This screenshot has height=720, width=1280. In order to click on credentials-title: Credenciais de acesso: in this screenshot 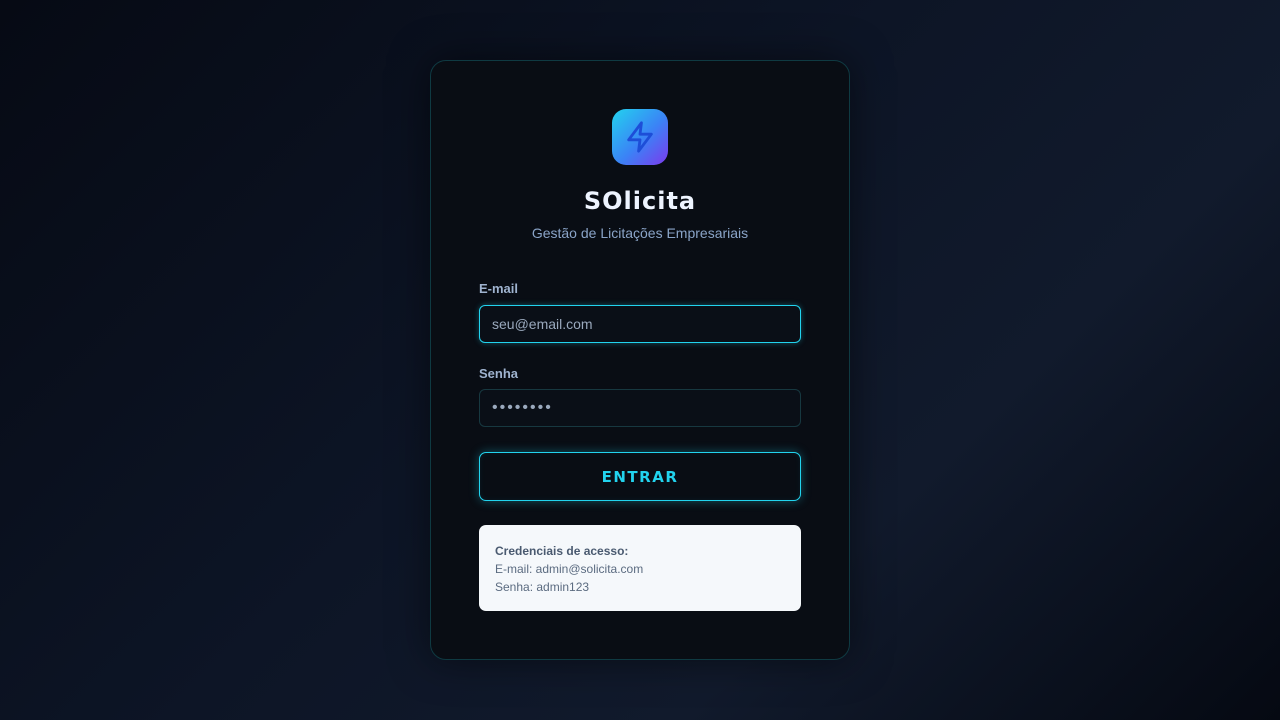, I will do `click(562, 551)`.